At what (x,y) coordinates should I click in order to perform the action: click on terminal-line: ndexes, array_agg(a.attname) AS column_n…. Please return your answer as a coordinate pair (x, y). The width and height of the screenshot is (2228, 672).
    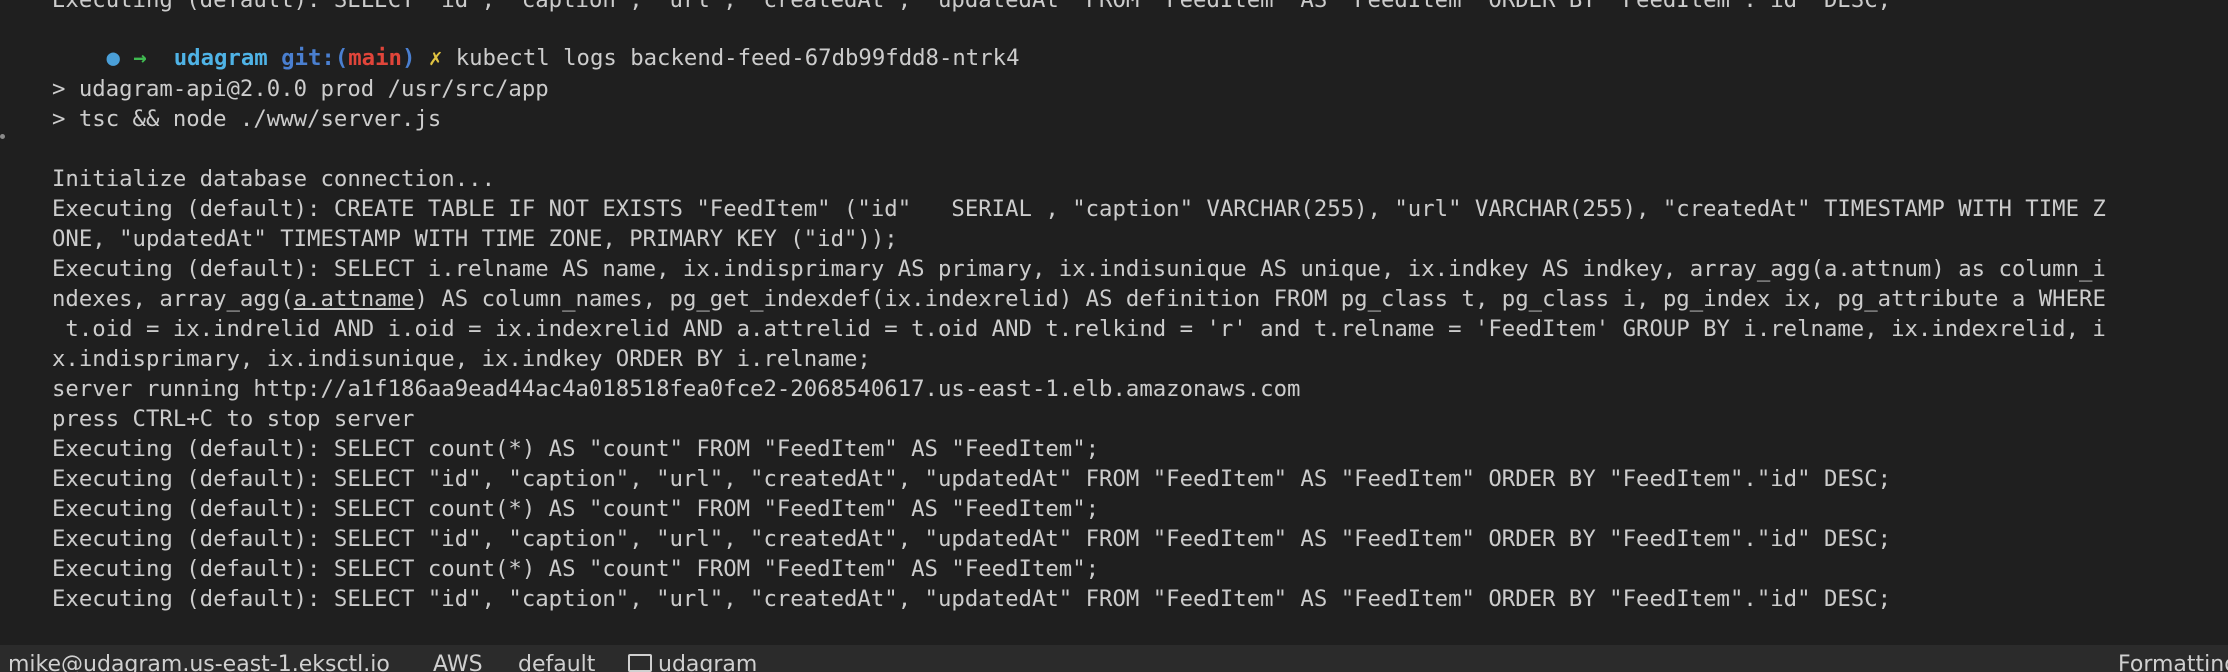
    Looking at the image, I should click on (1079, 299).